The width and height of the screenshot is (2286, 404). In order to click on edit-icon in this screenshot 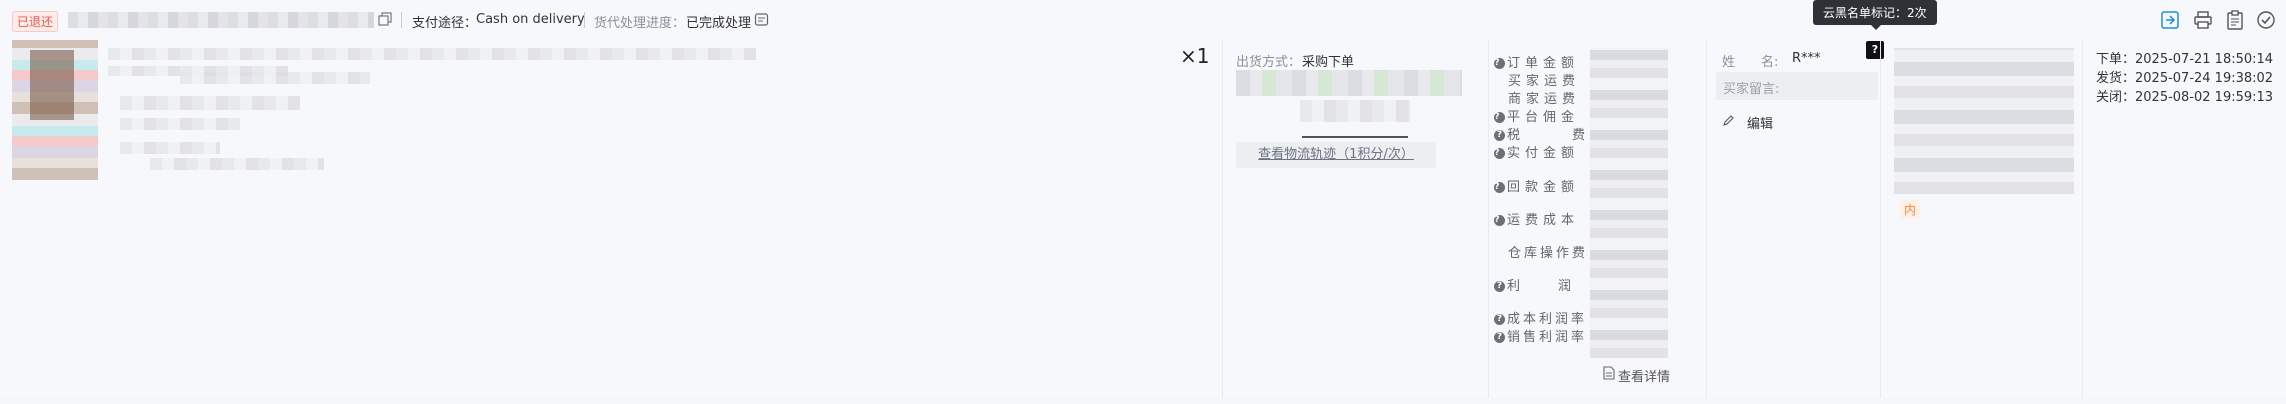, I will do `click(1728, 122)`.